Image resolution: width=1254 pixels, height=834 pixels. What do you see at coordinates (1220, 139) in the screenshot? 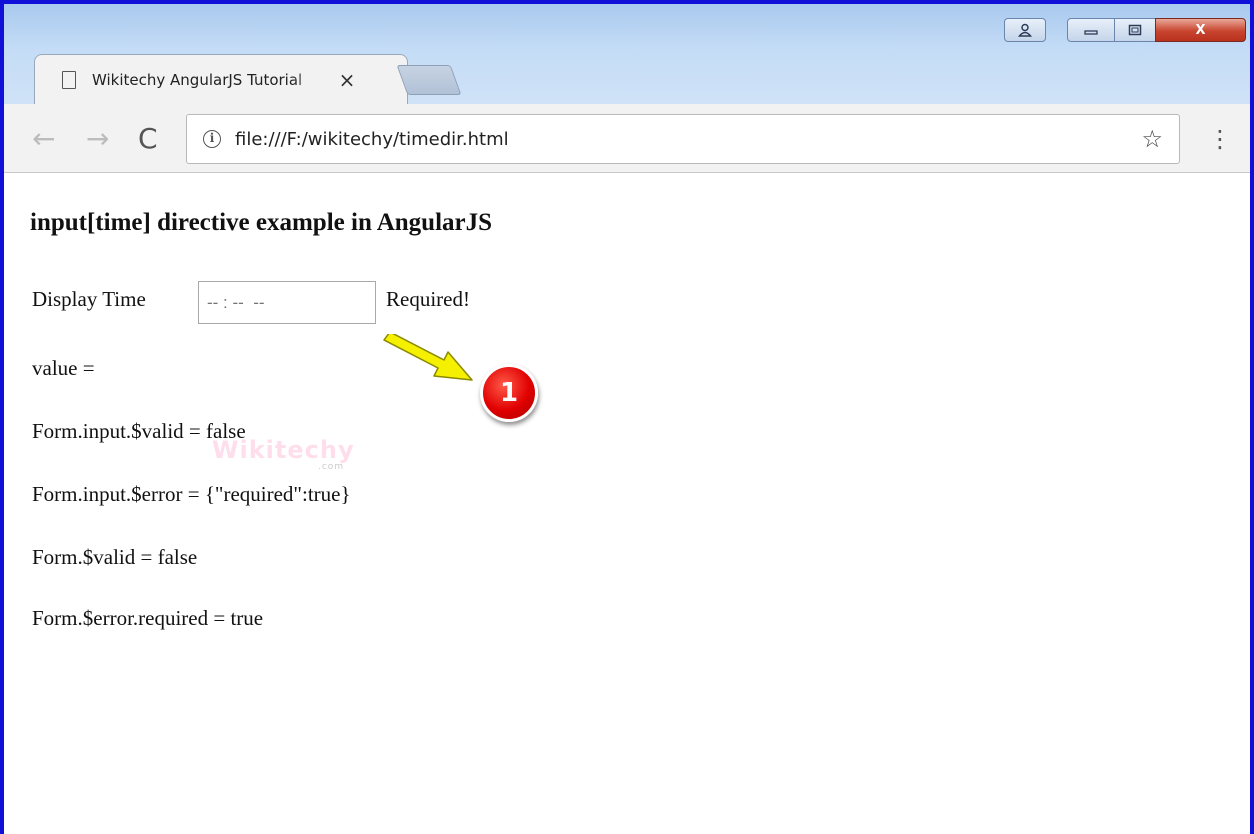
I see `browser-menu-icon: ⋮` at bounding box center [1220, 139].